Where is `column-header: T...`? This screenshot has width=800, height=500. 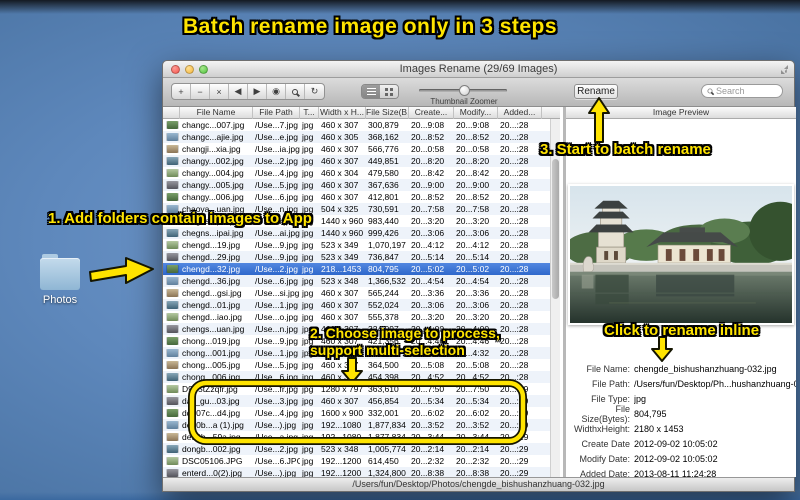 column-header: T... is located at coordinates (309, 113).